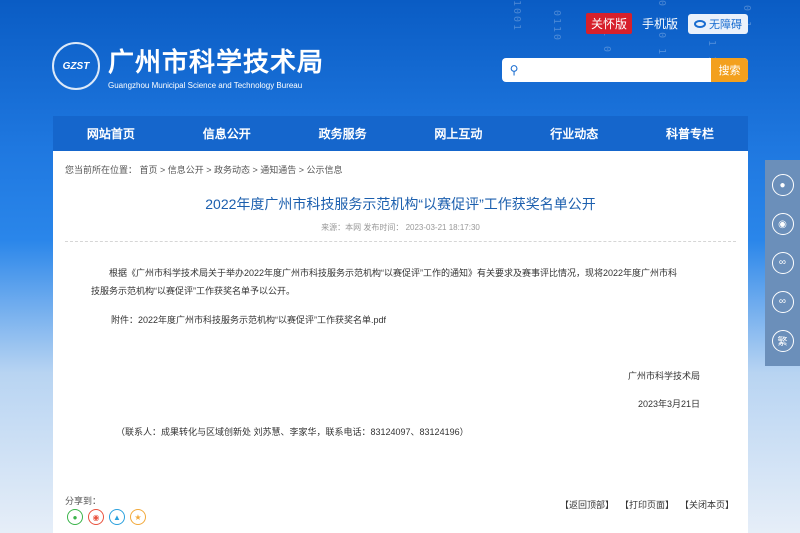 The image size is (800, 533). What do you see at coordinates (782, 301) in the screenshot?
I see `share-icon: ∞` at bounding box center [782, 301].